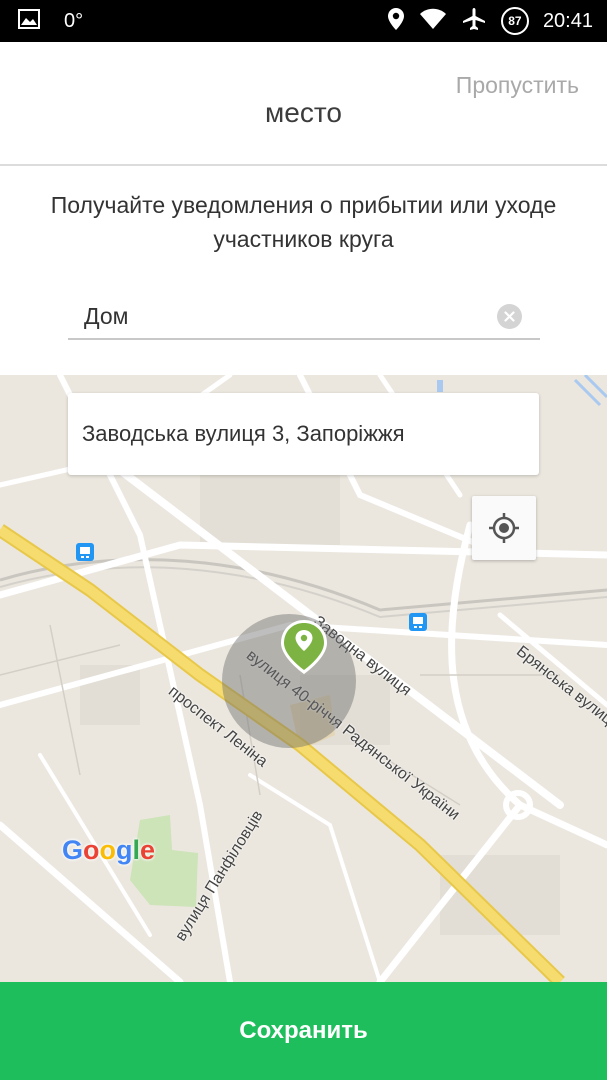 This screenshot has width=607, height=1080. I want to click on battery-icon: 87, so click(514, 21).